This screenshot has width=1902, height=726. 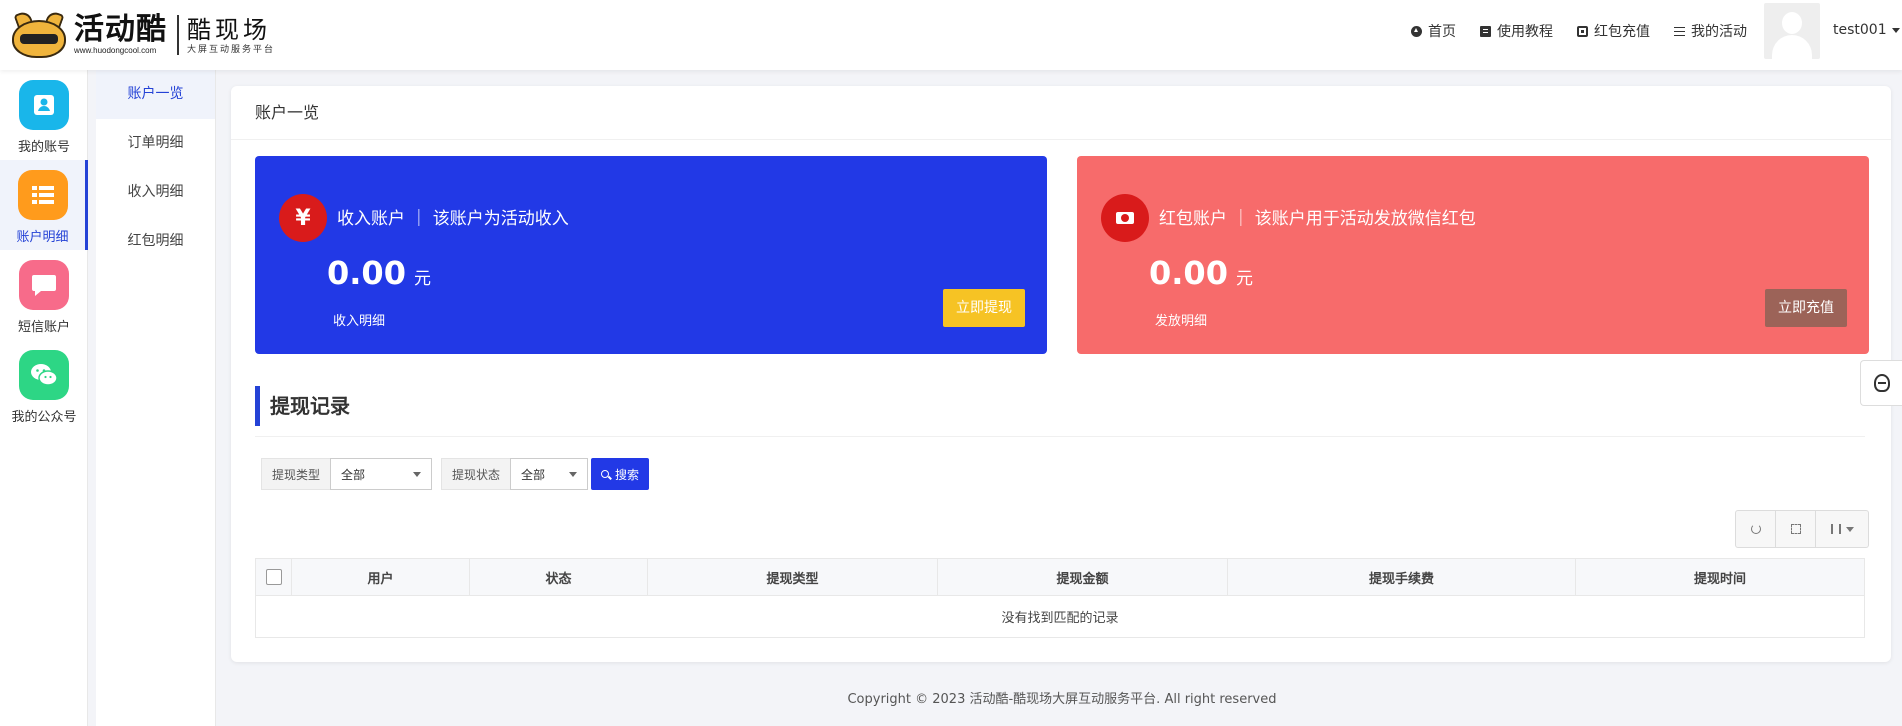 I want to click on fullscreen-button, so click(x=1796, y=529).